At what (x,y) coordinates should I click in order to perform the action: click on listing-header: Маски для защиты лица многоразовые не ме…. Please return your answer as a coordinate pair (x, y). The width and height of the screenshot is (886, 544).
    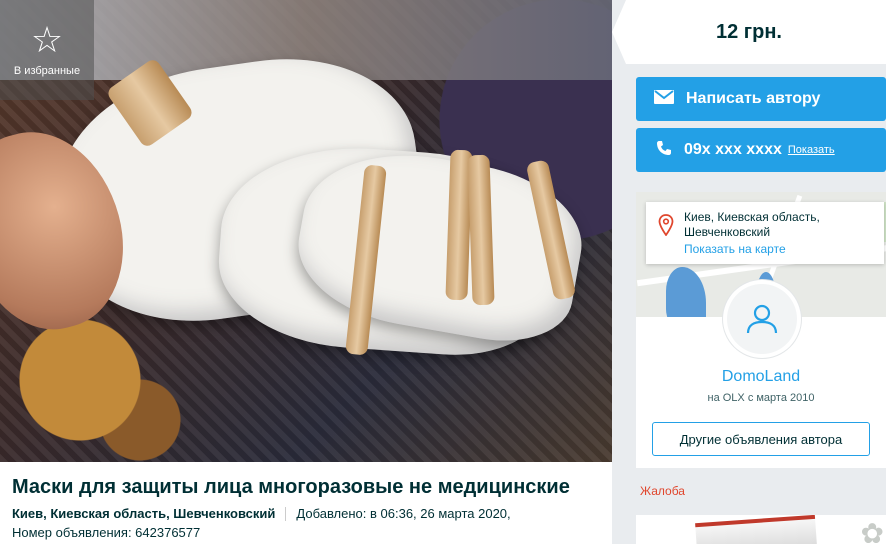
    Looking at the image, I should click on (306, 503).